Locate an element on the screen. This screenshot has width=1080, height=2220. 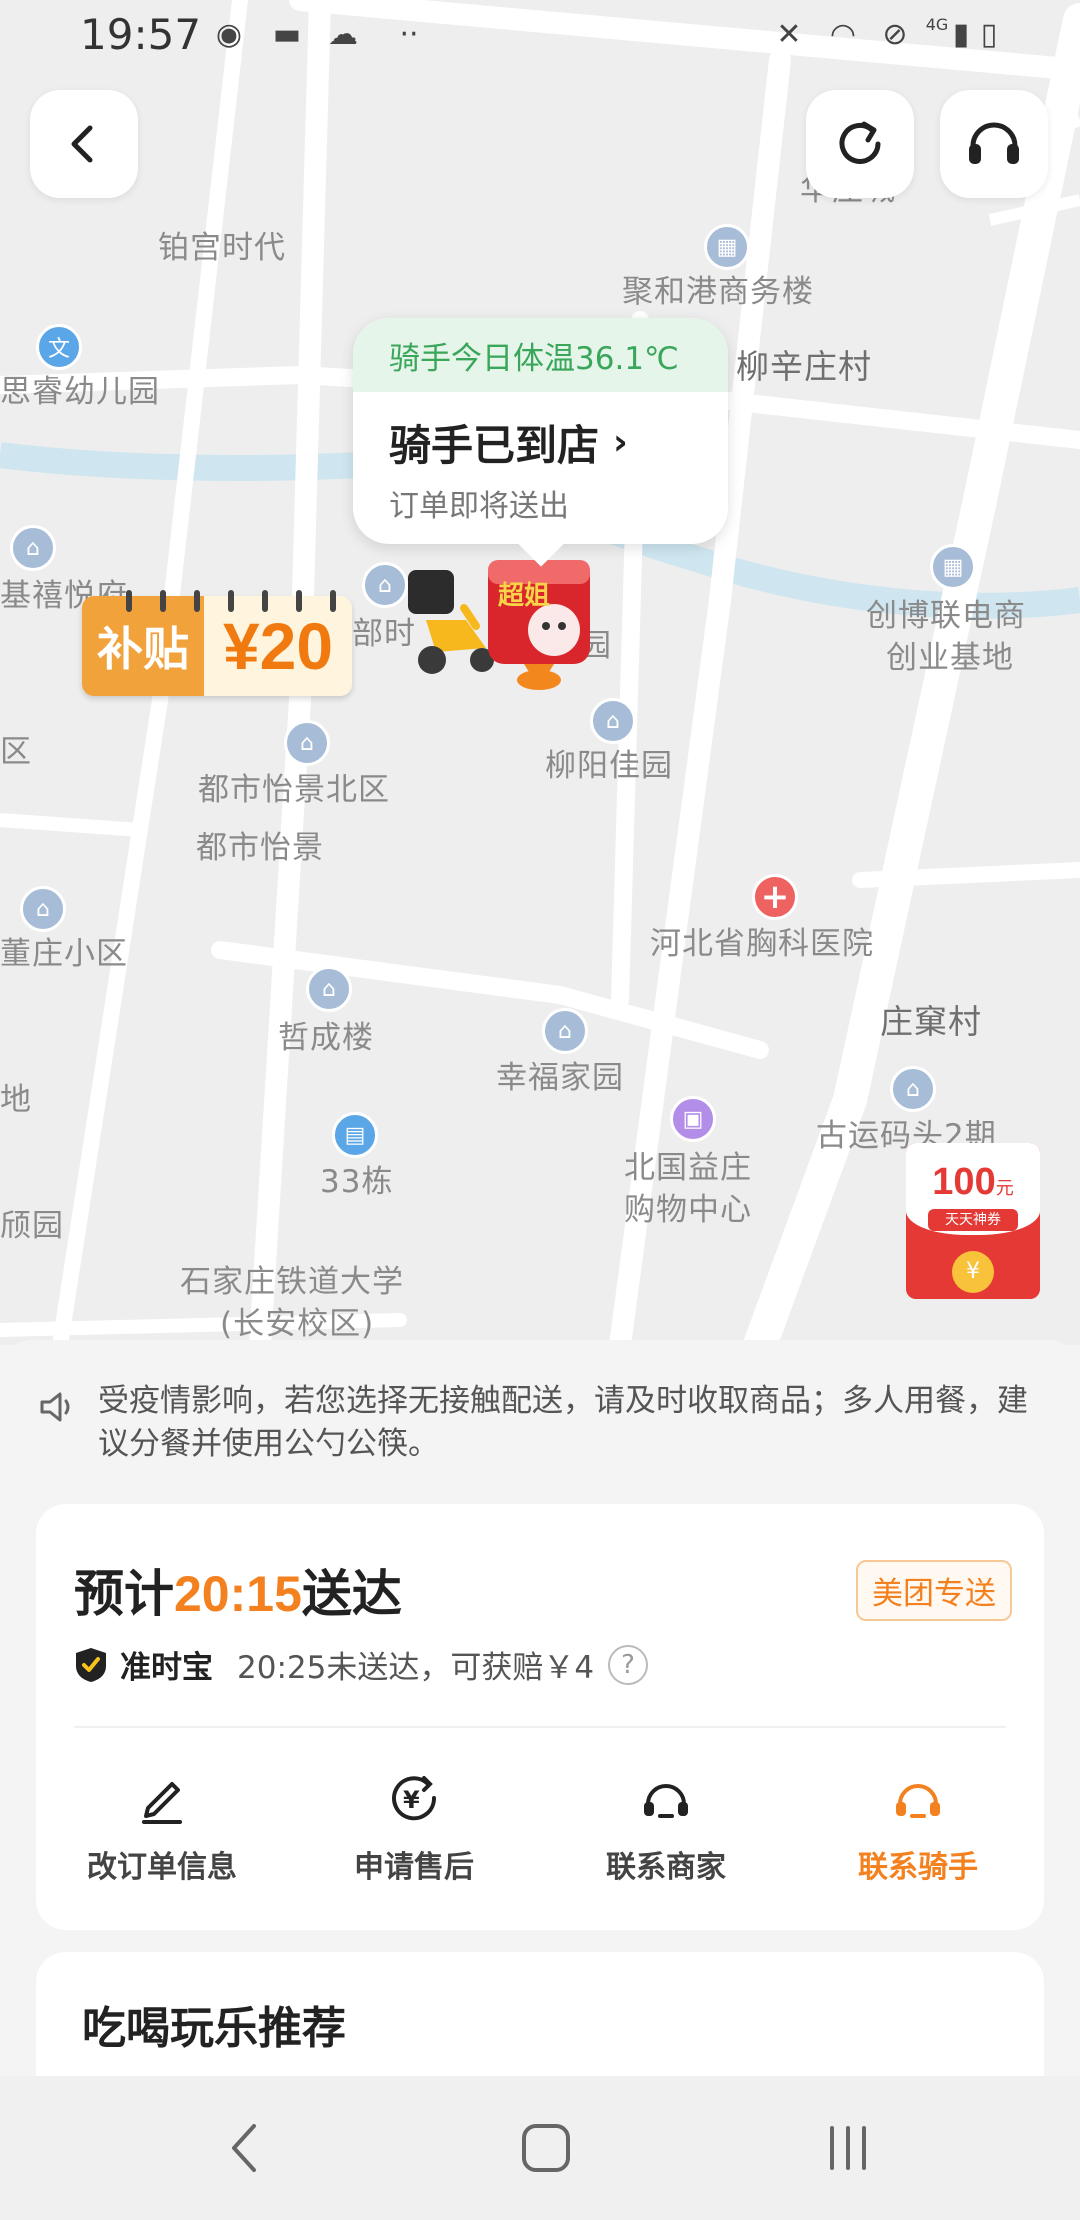
poi-label: 都市怡景 is located at coordinates (260, 848).